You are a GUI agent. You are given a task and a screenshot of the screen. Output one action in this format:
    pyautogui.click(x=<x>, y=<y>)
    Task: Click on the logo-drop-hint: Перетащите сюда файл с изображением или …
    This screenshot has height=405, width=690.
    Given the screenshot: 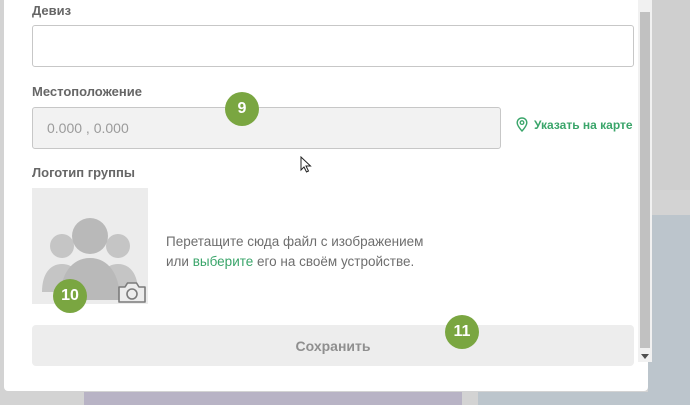 What is the action you would take?
    pyautogui.click(x=316, y=252)
    